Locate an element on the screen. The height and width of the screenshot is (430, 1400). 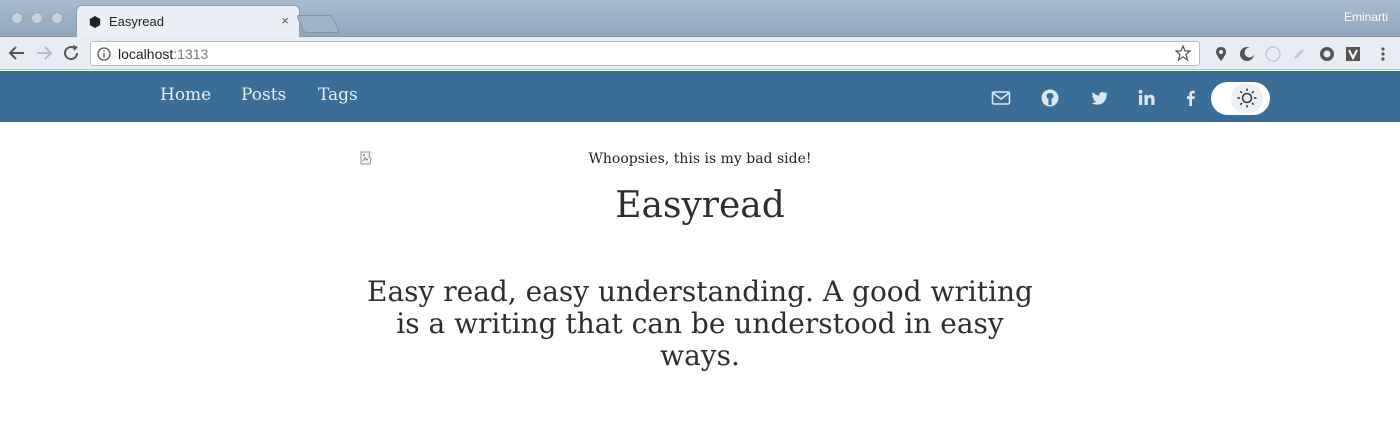
sun-icon is located at coordinates (1247, 98).